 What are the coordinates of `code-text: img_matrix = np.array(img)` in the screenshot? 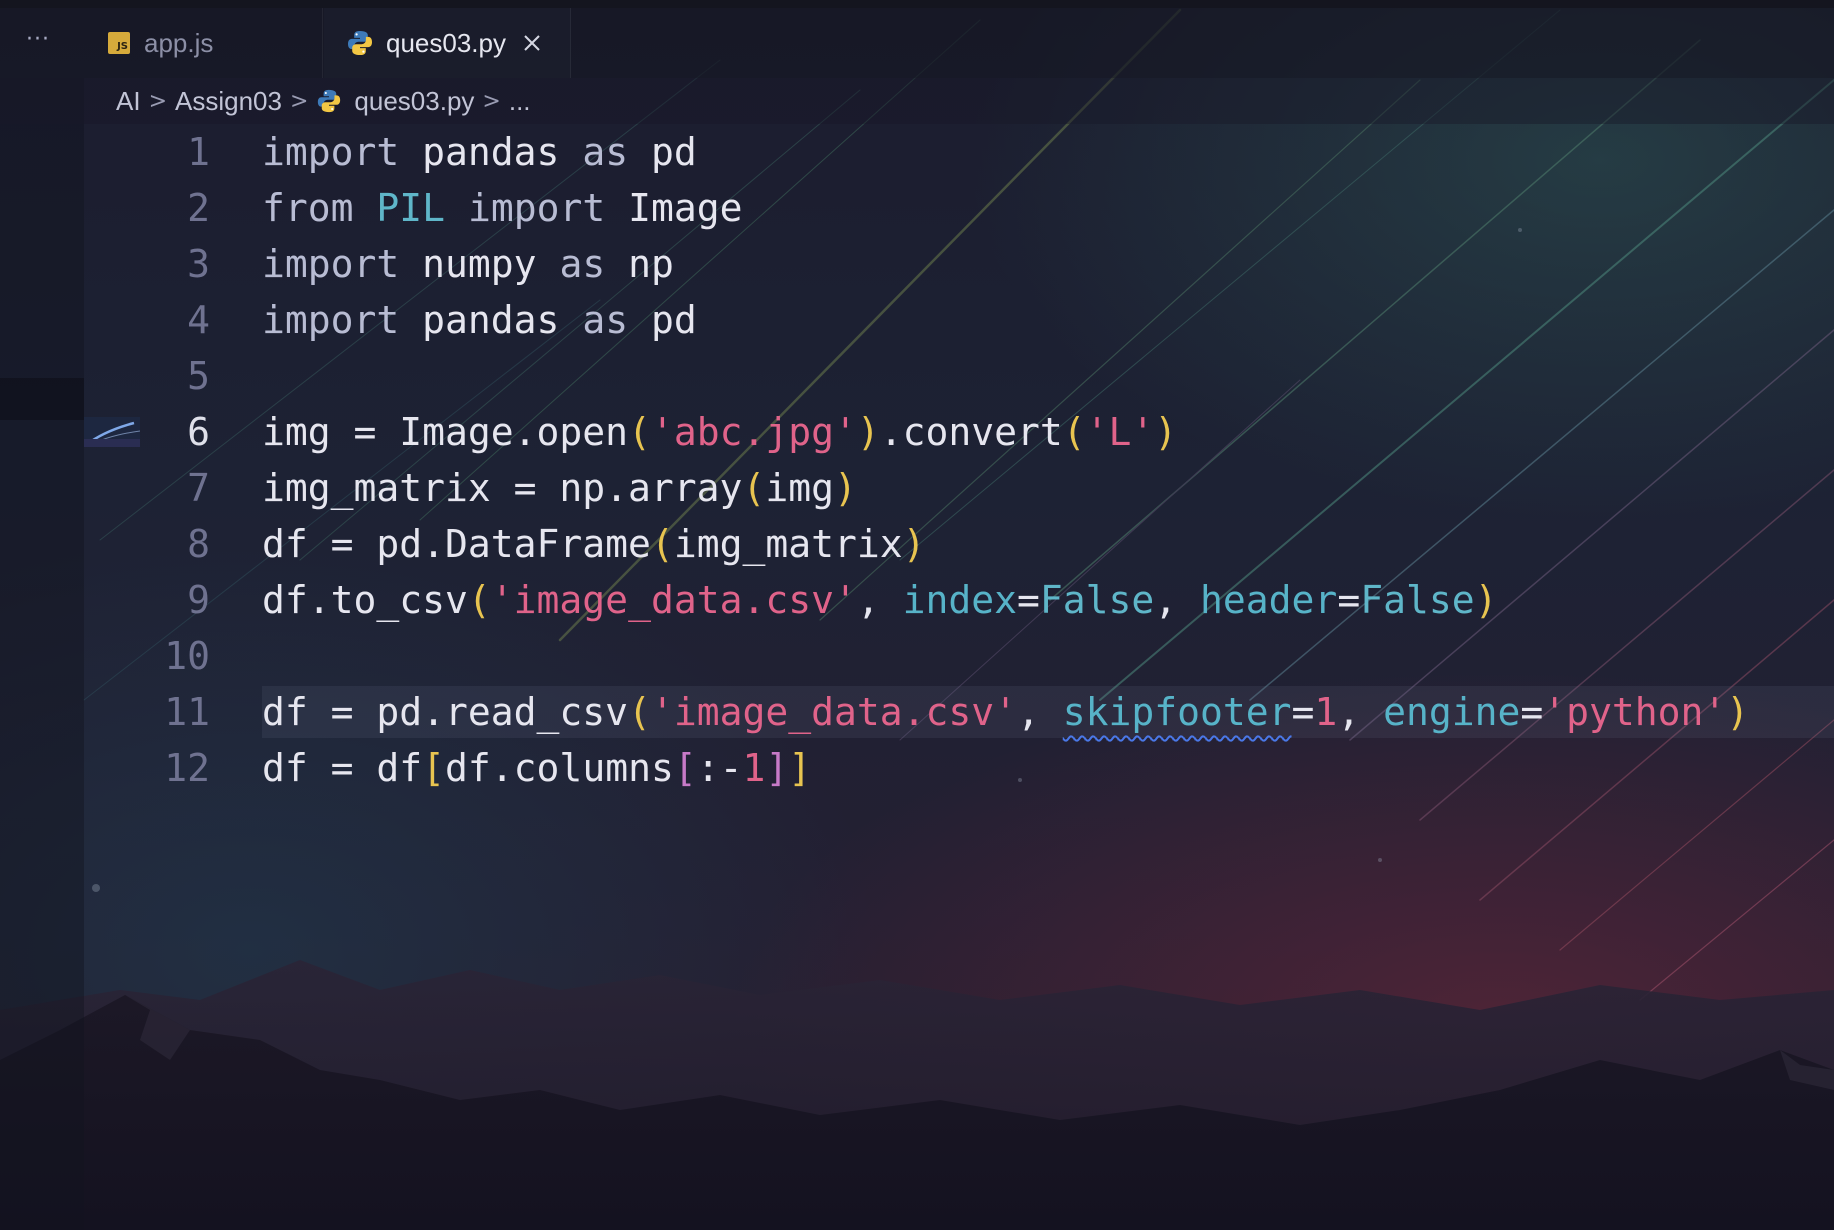 It's located at (559, 488).